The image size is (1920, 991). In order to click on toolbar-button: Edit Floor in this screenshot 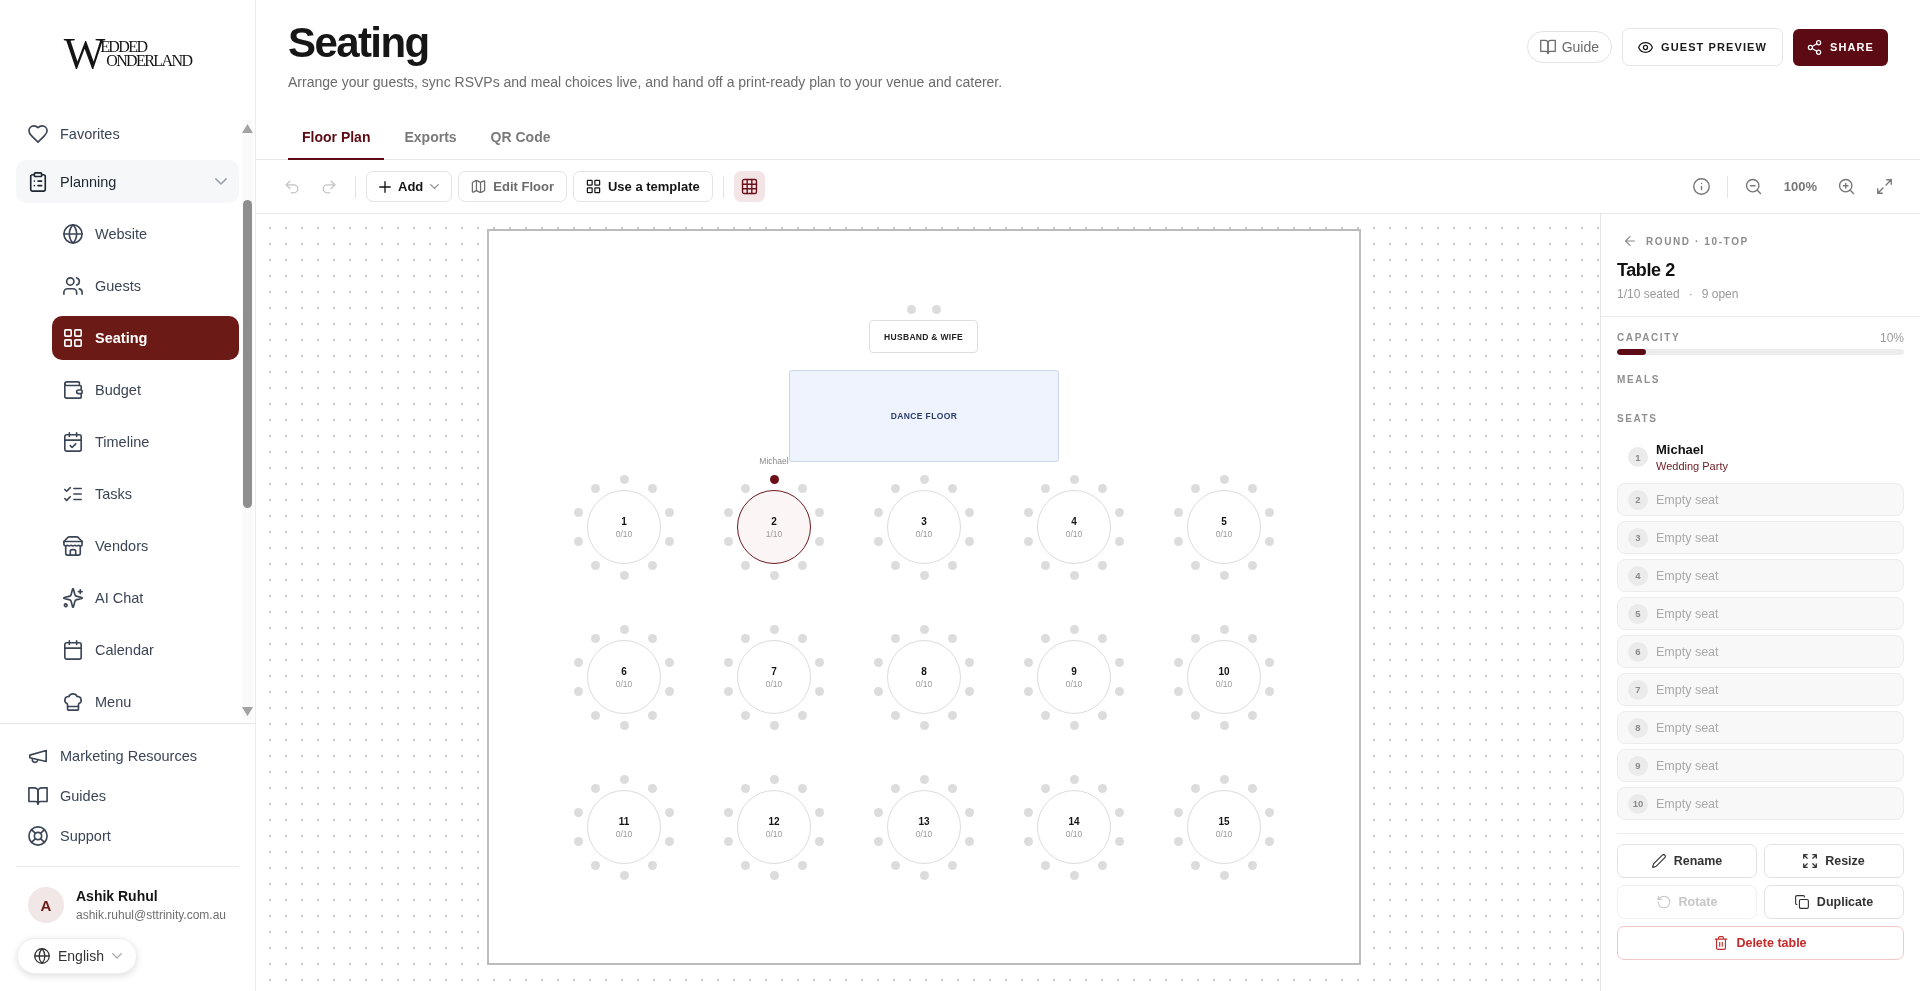, I will do `click(512, 186)`.